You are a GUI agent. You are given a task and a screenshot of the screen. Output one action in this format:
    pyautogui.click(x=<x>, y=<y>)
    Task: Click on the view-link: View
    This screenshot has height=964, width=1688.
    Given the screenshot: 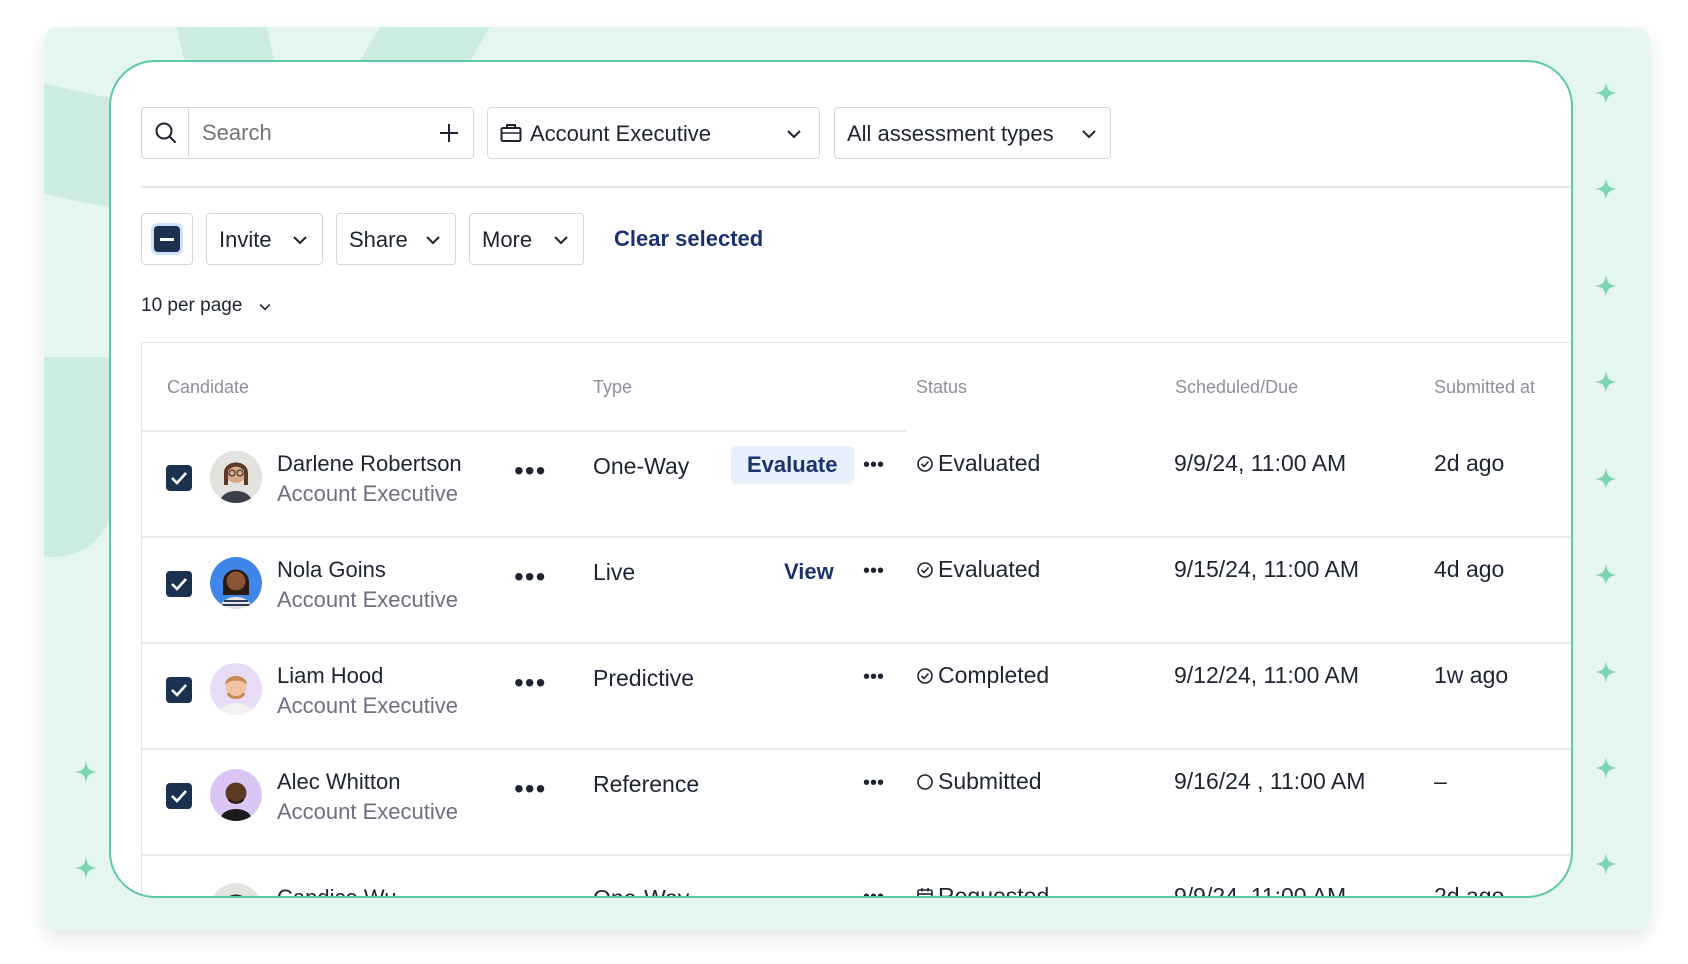 What is the action you would take?
    pyautogui.click(x=809, y=572)
    